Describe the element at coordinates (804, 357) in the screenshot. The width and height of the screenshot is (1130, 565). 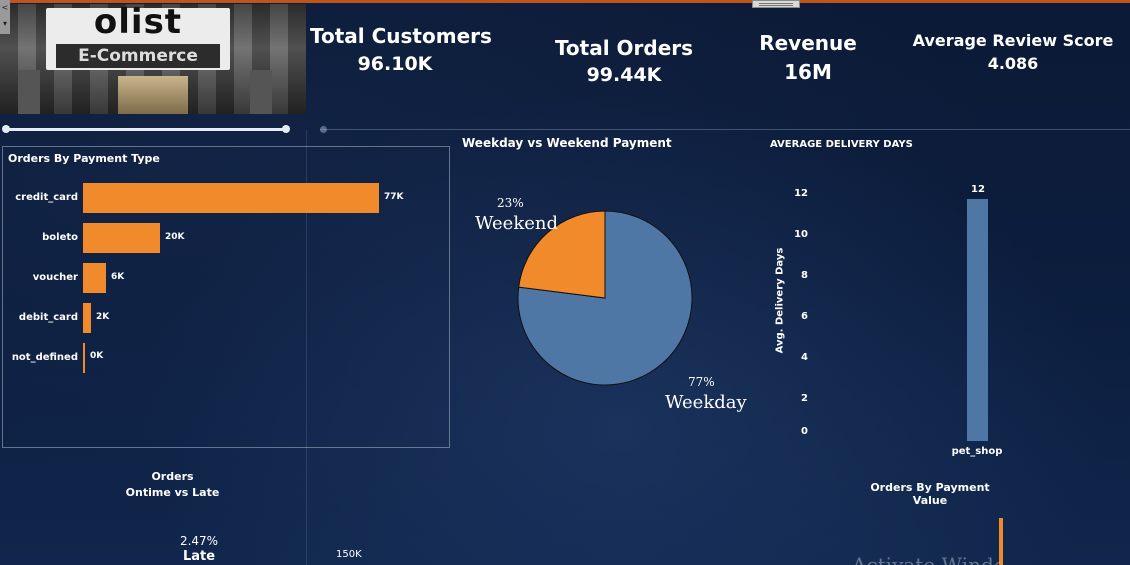
I see `y-tick-label: 4` at that location.